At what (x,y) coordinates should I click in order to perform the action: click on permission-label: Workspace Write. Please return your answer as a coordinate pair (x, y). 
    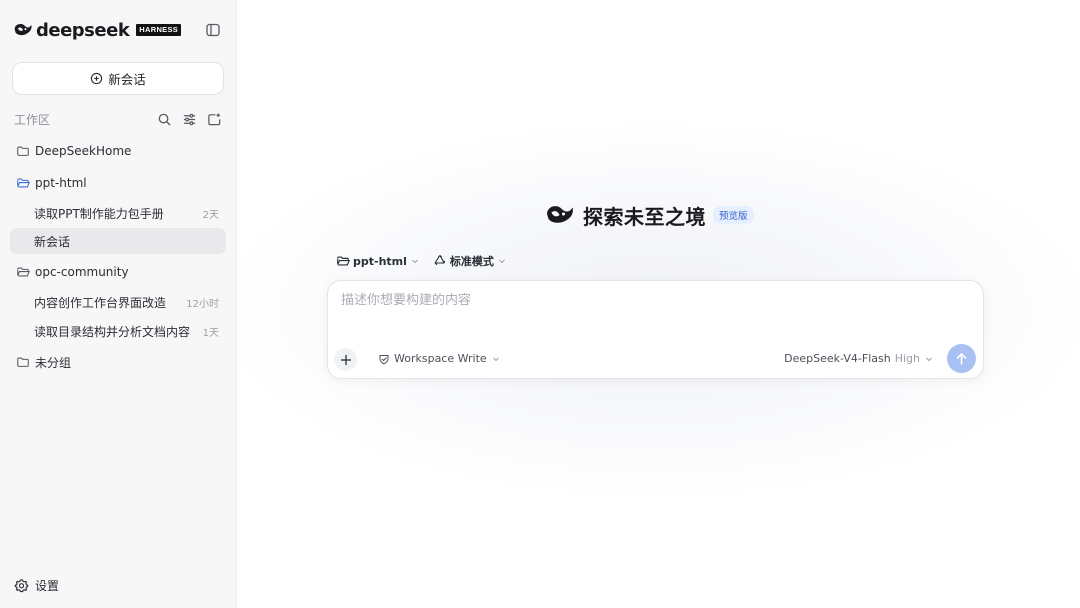
    Looking at the image, I should click on (440, 358).